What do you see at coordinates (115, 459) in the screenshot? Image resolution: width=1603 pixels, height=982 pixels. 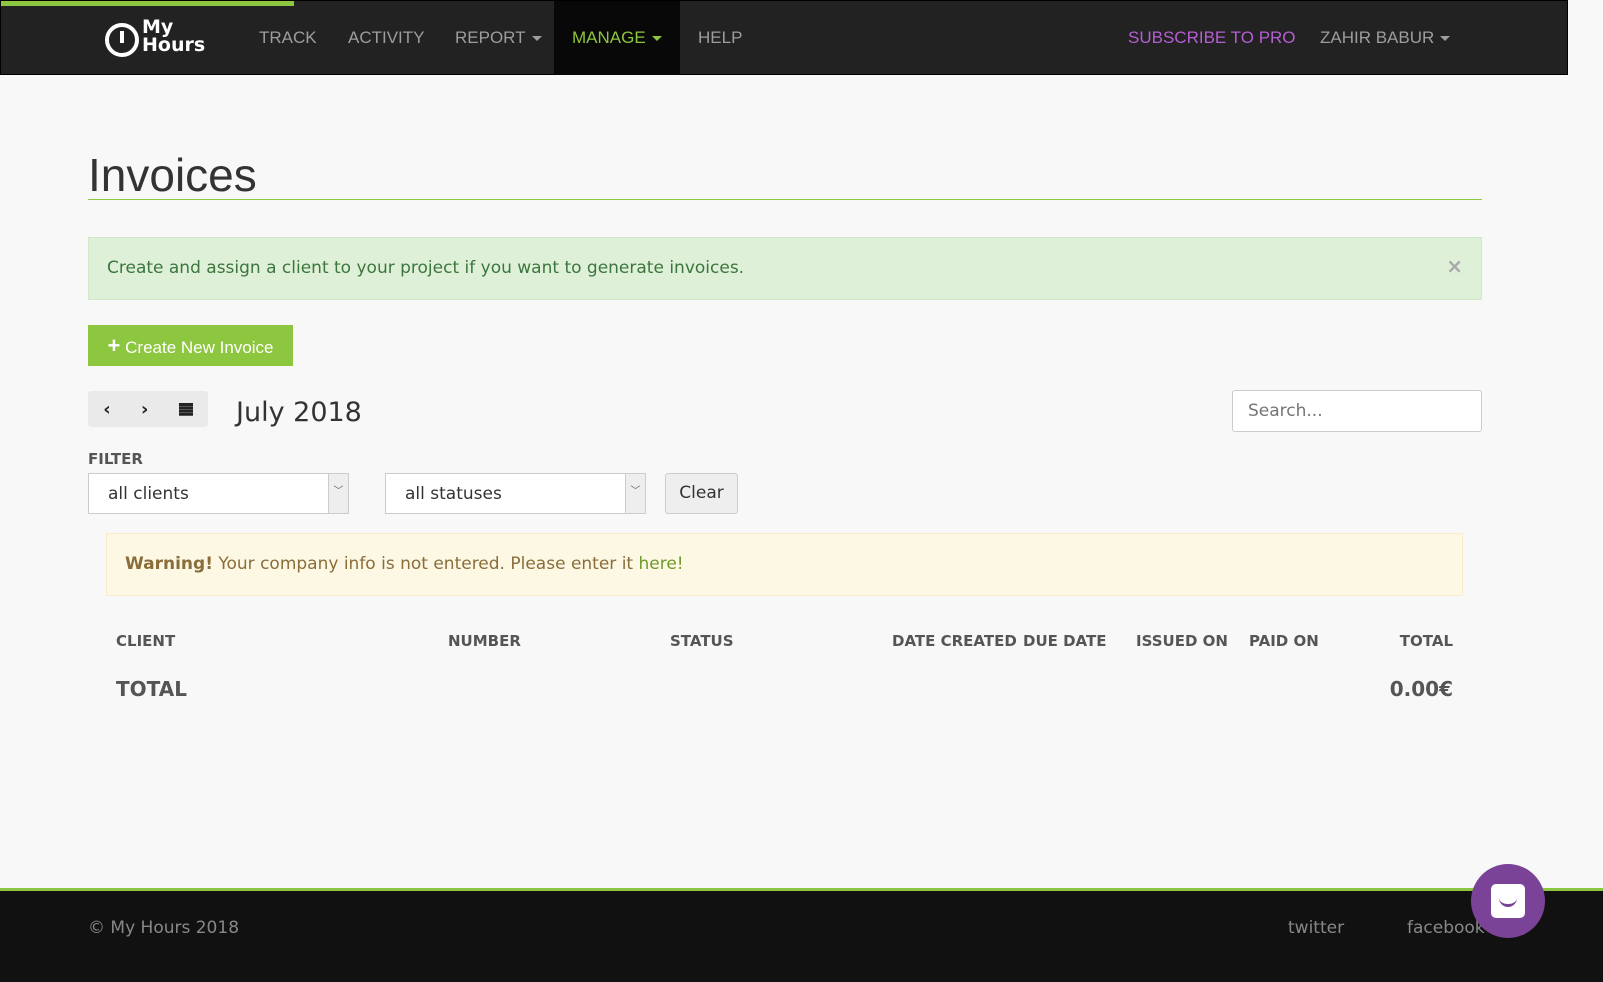 I see `filter-label: FILTER` at bounding box center [115, 459].